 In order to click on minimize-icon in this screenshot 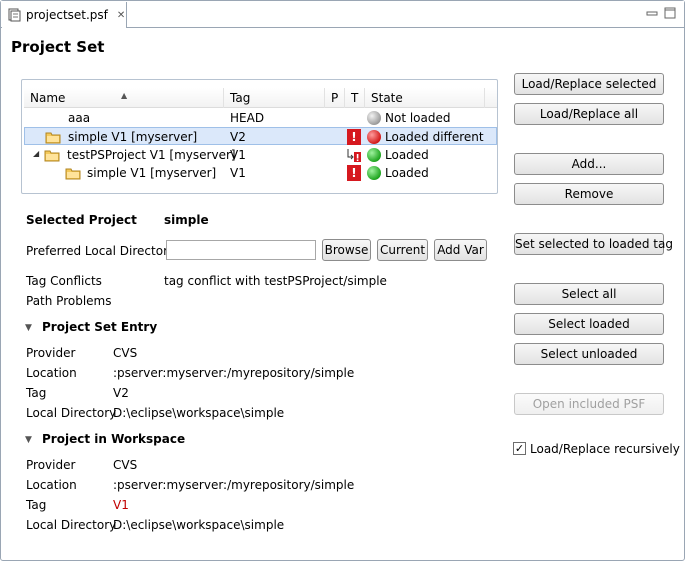, I will do `click(652, 13)`.